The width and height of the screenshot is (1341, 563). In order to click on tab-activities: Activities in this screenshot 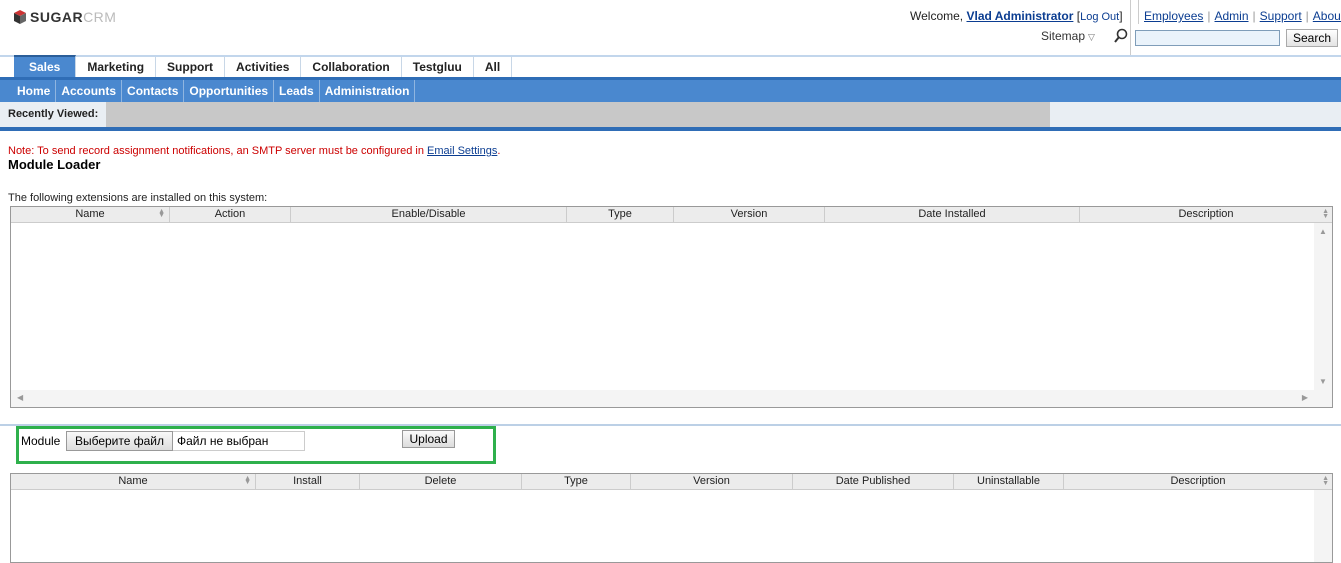, I will do `click(263, 68)`.